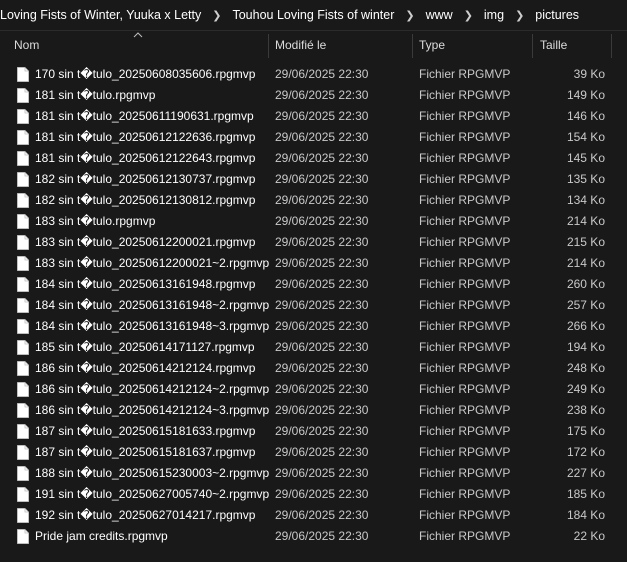 This screenshot has height=562, width=627. I want to click on breadcrumb-item-game-folder: Loving Fists of Winter, Yuuka x Letty, so click(101, 15).